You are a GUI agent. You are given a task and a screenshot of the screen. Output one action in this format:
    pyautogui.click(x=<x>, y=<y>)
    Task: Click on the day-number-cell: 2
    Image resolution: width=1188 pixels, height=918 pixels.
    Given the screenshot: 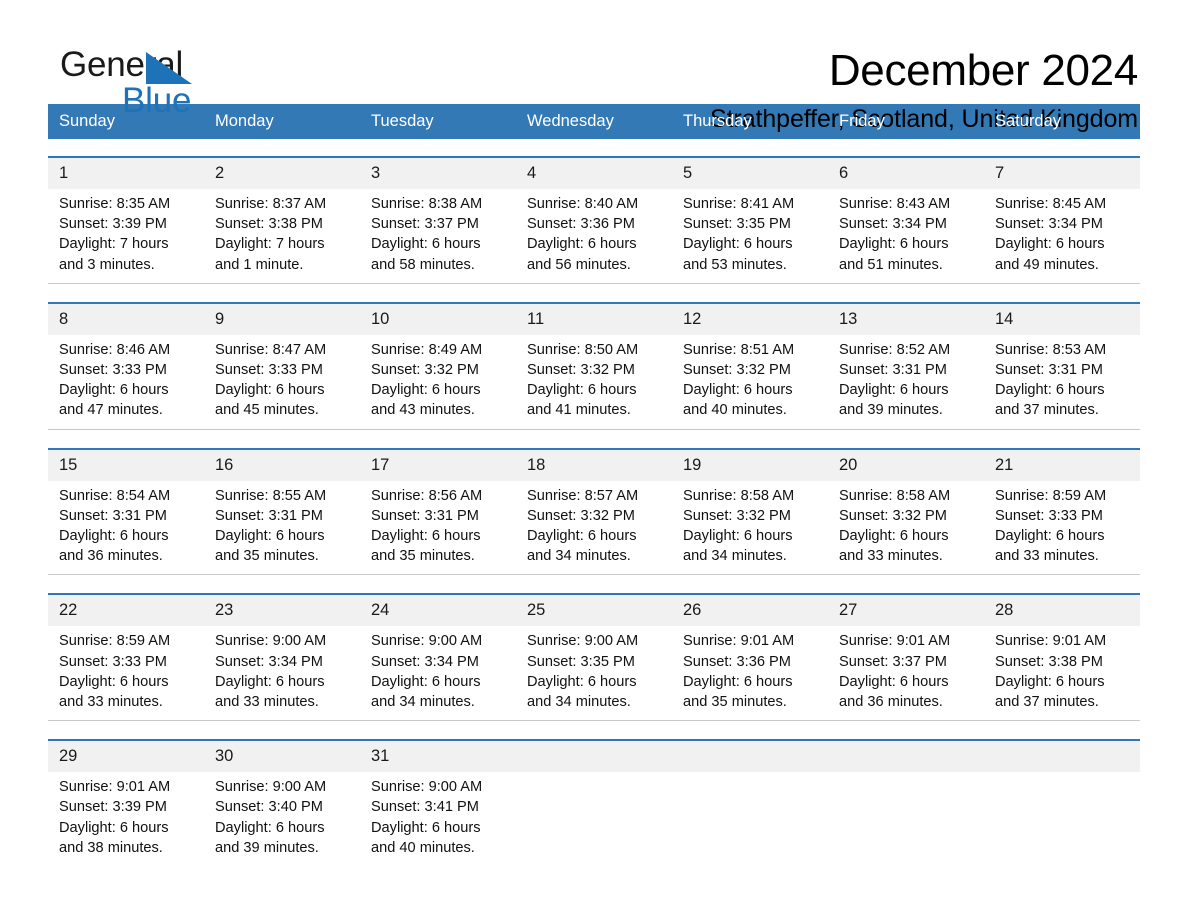 What is the action you would take?
    pyautogui.click(x=282, y=172)
    